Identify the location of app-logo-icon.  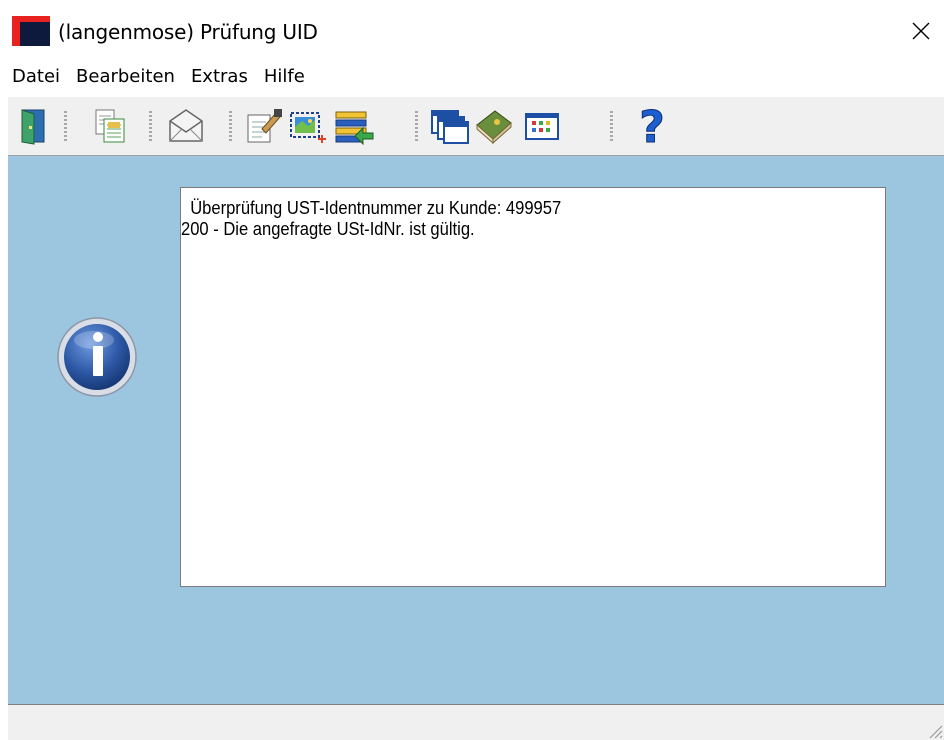
(31, 31).